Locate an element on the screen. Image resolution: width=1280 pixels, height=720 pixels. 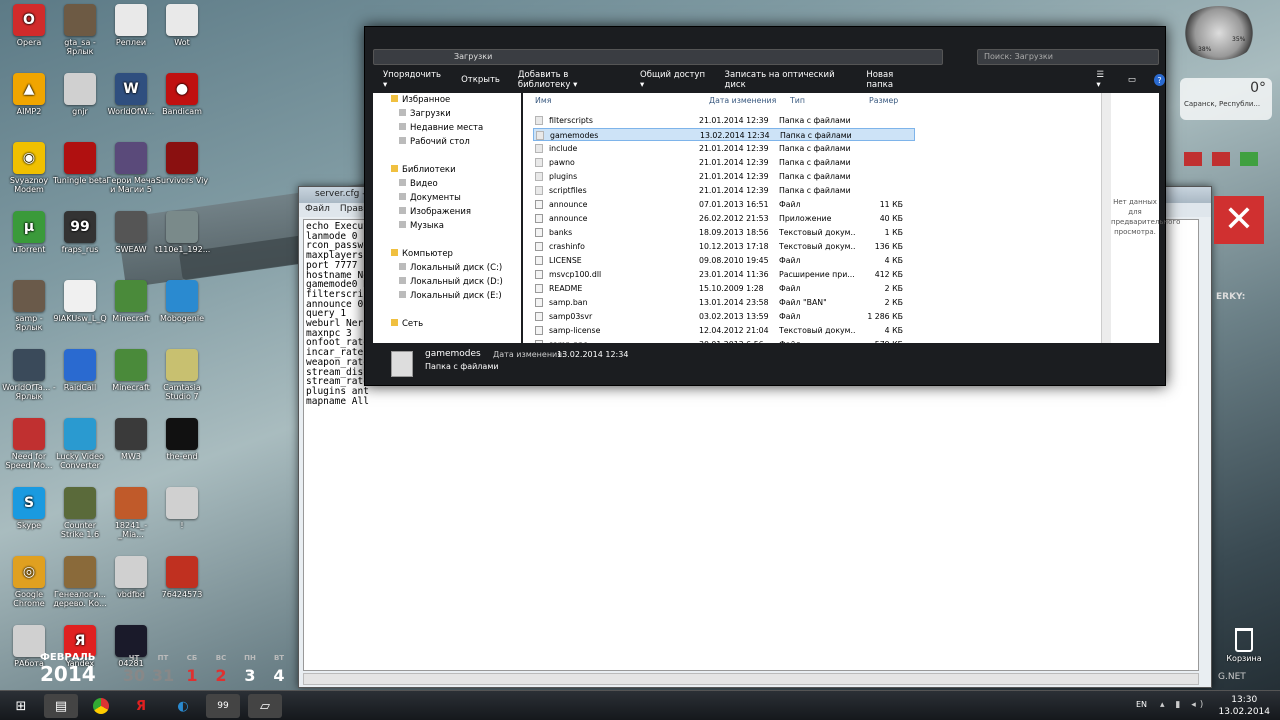
desktop-icon: gnjr is located at coordinates (80, 94).